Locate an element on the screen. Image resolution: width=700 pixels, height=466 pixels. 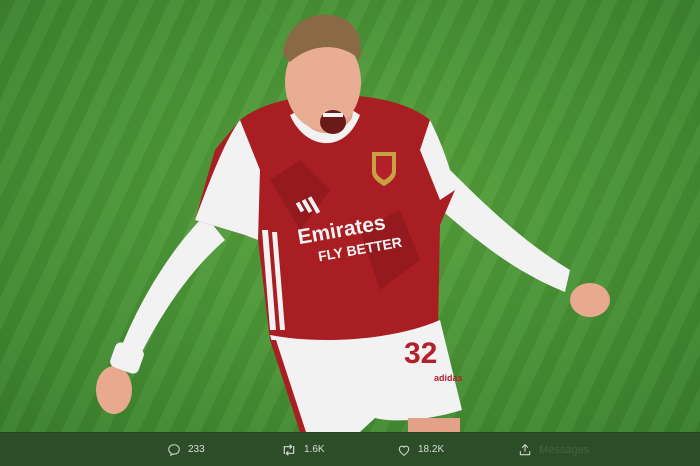
heart-icon is located at coordinates (404, 450).